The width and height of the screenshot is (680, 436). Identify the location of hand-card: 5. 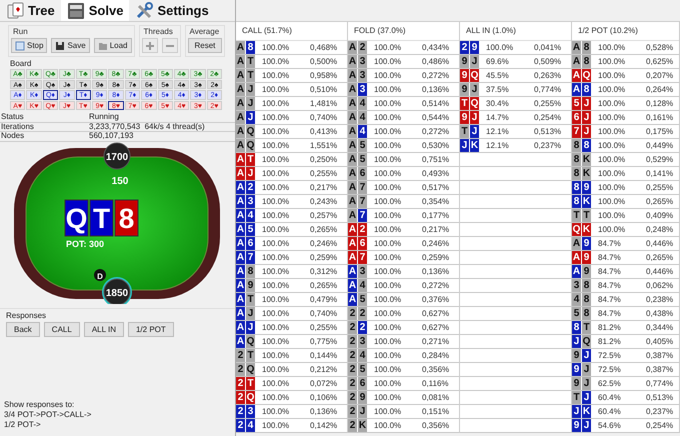
(250, 229).